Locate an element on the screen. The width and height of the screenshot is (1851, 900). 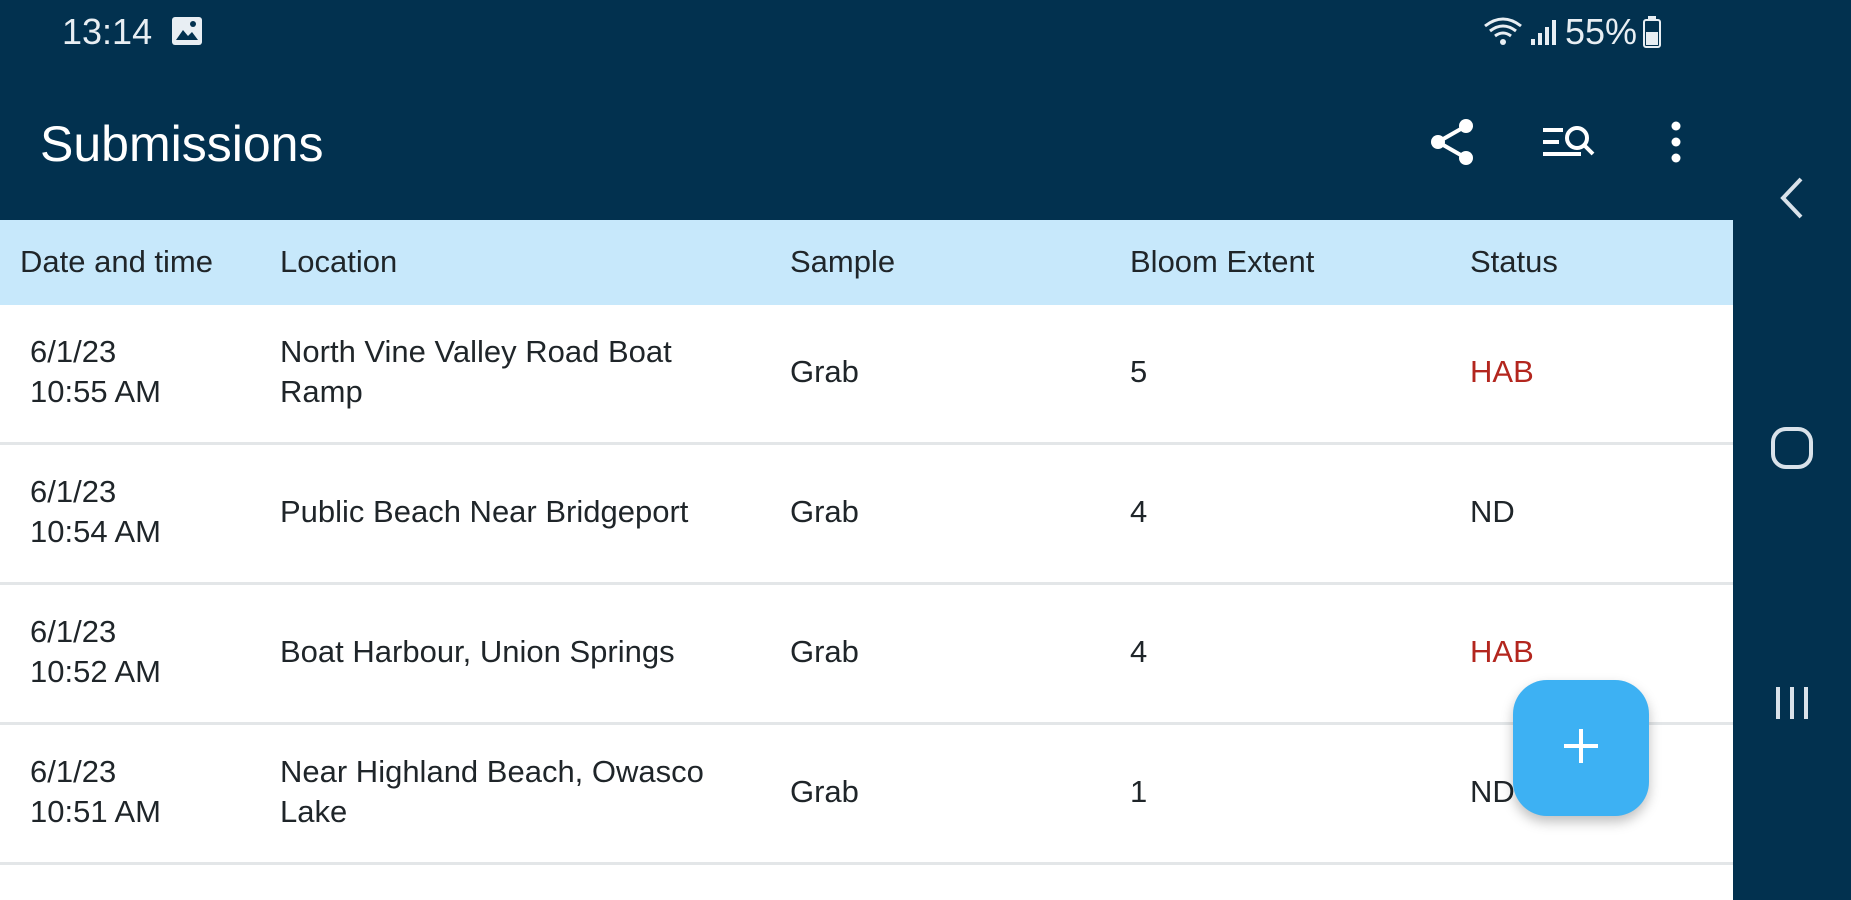
signal-icon is located at coordinates (1544, 32).